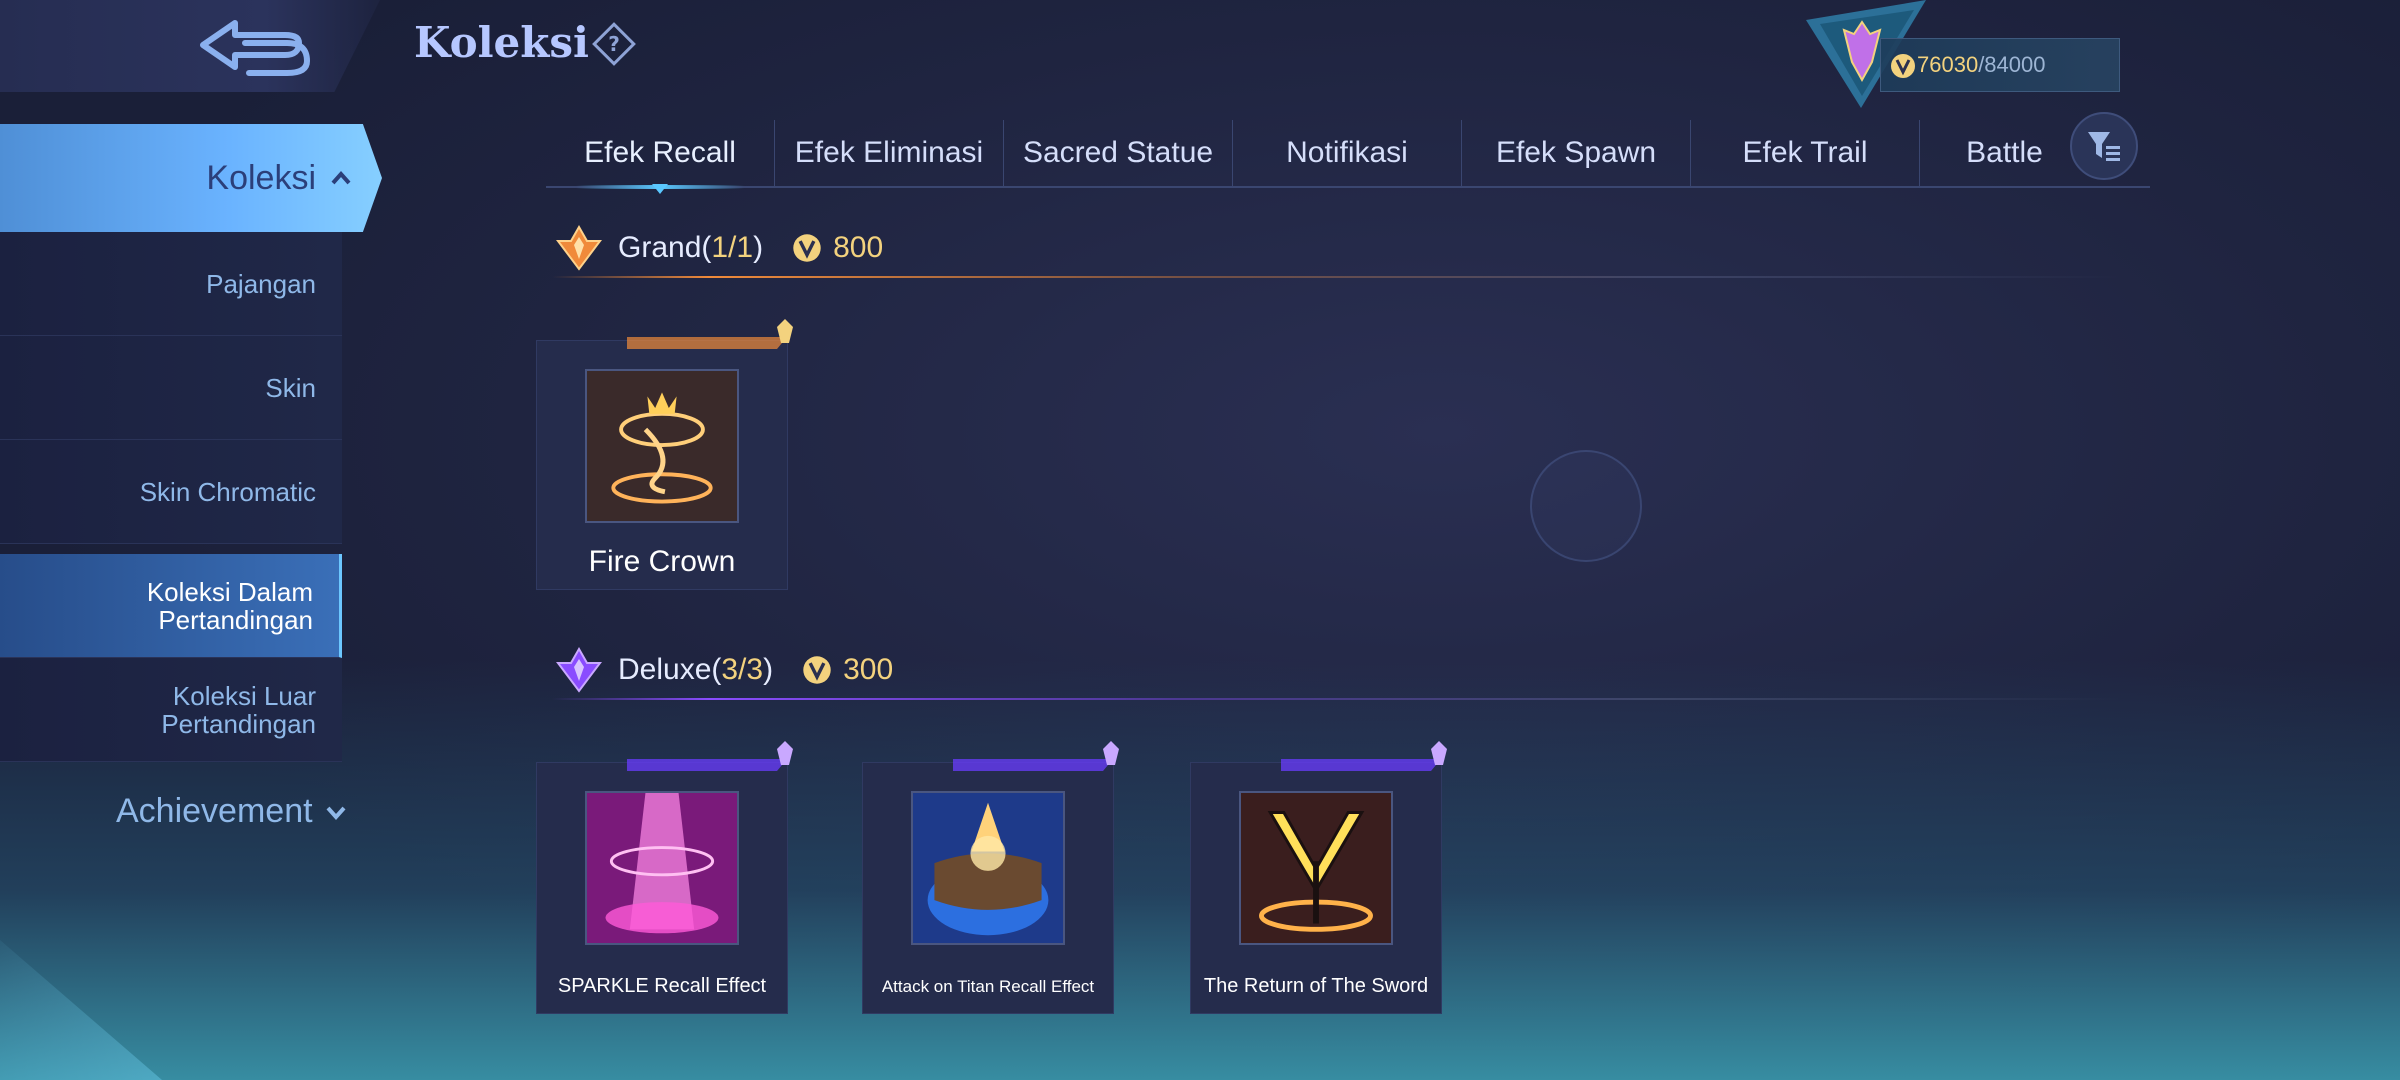 The image size is (2400, 1080). I want to click on sidebar-item-label: Skin Chromatic, so click(227, 491).